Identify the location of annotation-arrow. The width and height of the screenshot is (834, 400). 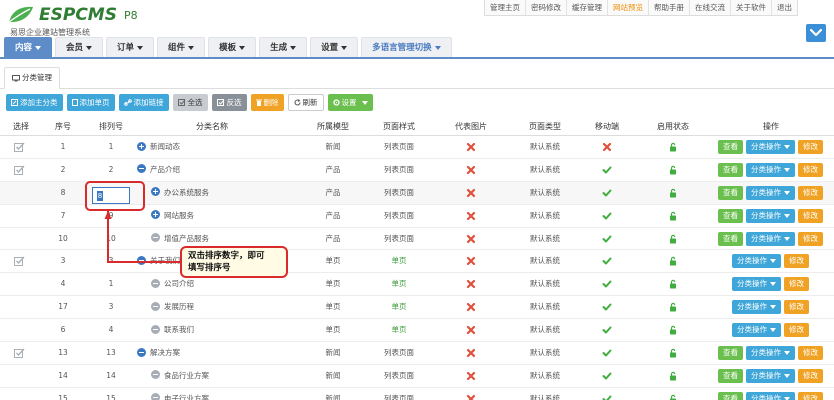
(142, 237).